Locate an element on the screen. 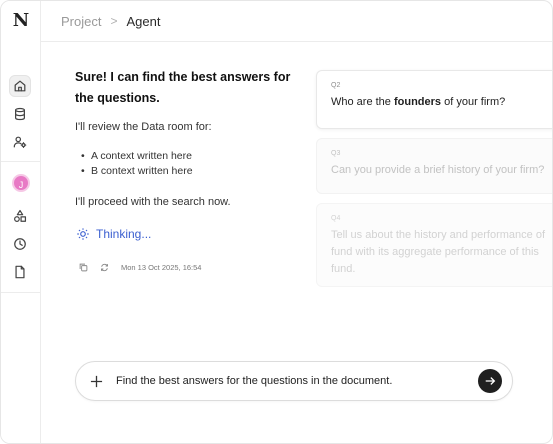 This screenshot has width=553, height=444. app-logo: N is located at coordinates (21, 21).